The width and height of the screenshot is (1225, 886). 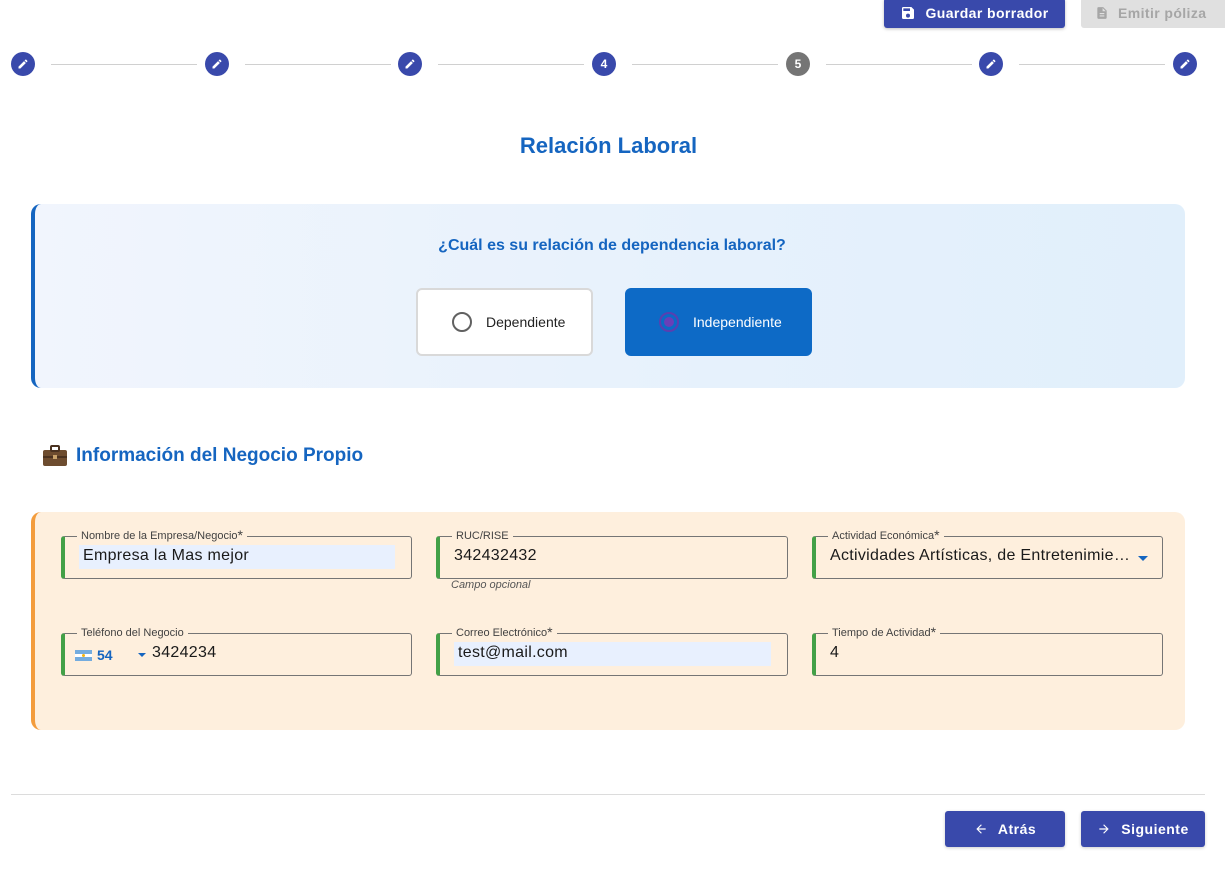 I want to click on email-field: Correo Electrónico* test@mail.com, so click(x=612, y=650).